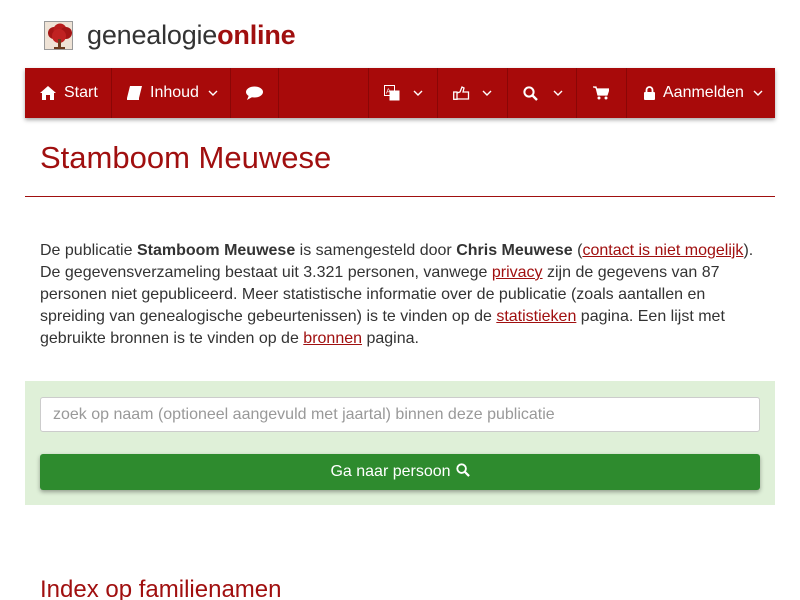 This screenshot has height=600, width=800. What do you see at coordinates (81, 92) in the screenshot?
I see `nav-start-label: Start` at bounding box center [81, 92].